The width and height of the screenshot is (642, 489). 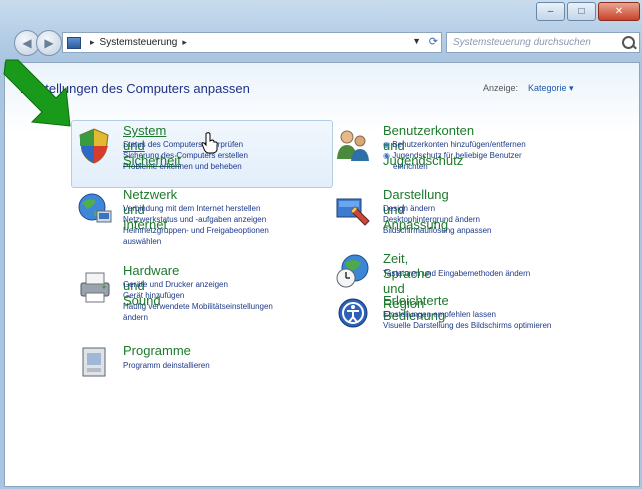 What do you see at coordinates (194, 220) in the screenshot?
I see `category-link: Netzwerkstatus und -aufgaben anzeigen` at bounding box center [194, 220].